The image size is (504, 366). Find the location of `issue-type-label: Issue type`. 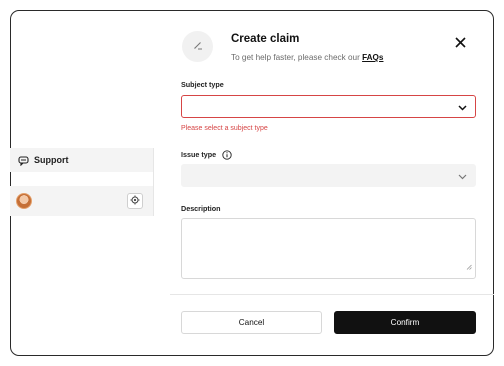

issue-type-label: Issue type is located at coordinates (206, 155).